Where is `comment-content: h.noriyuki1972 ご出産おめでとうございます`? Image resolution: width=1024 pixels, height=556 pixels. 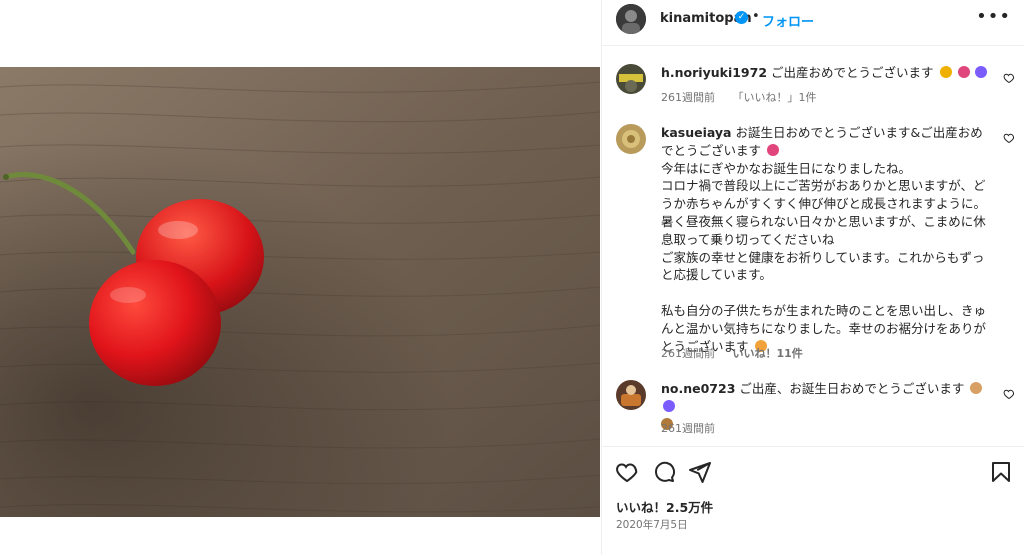
comment-content: h.noriyuki1972 ご出産おめでとうございます is located at coordinates (826, 73).